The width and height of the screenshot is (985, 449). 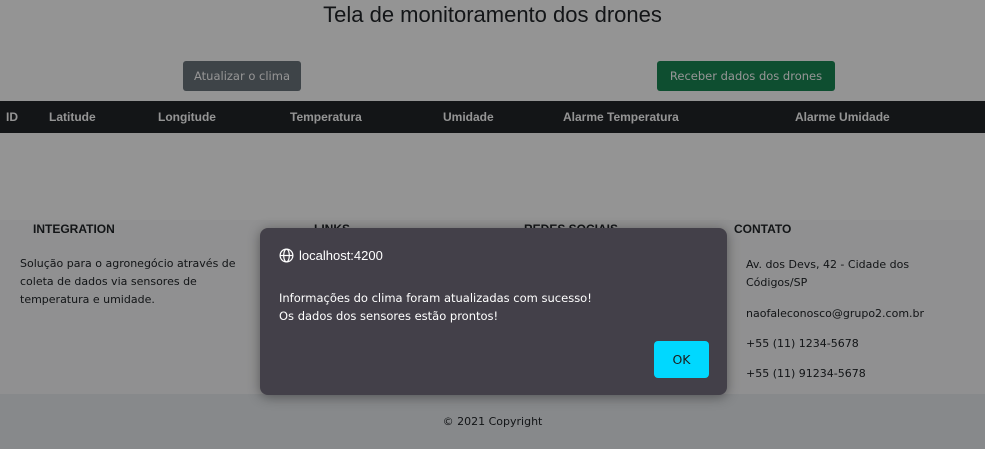 What do you see at coordinates (681, 359) in the screenshot?
I see `ok-button: OK` at bounding box center [681, 359].